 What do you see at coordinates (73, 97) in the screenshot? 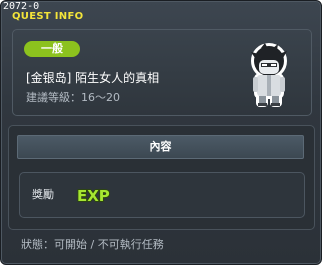
I see `quest-level-requirement: 建議等級：16～20` at bounding box center [73, 97].